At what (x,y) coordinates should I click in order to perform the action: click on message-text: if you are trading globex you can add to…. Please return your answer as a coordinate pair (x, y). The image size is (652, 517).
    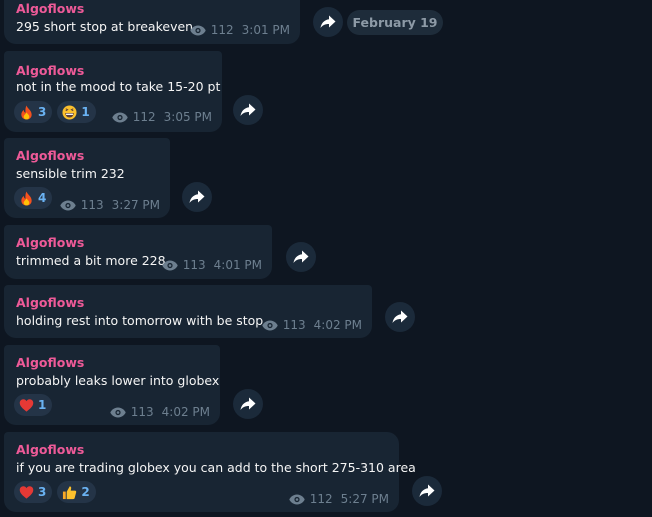
    Looking at the image, I should click on (216, 467).